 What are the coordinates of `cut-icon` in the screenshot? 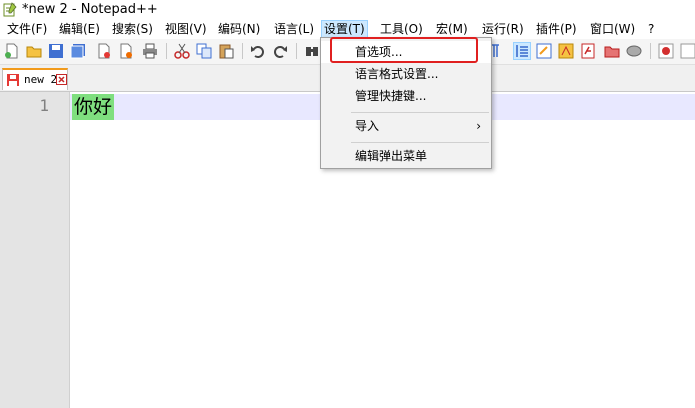 It's located at (182, 51).